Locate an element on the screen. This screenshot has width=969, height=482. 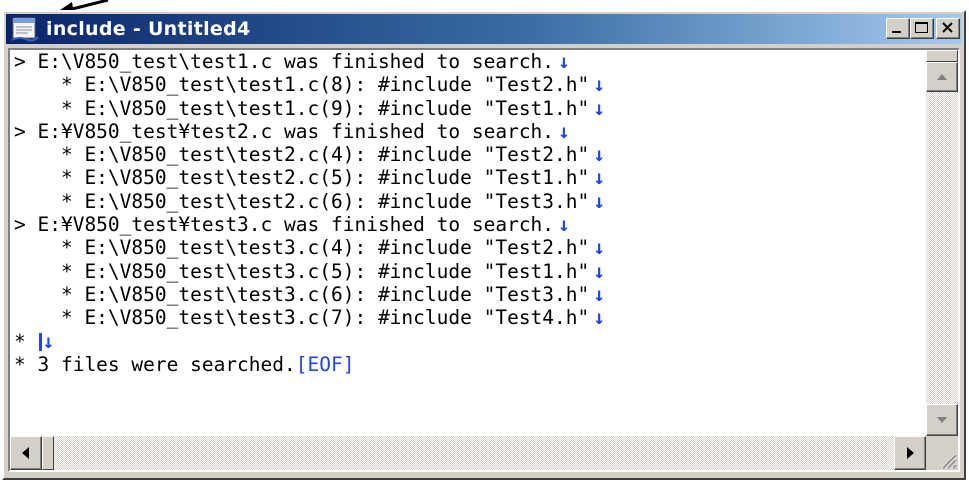
minimize-icon is located at coordinates (896, 32).